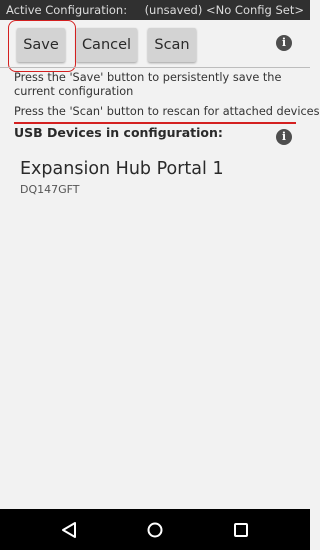  I want to click on device-serial: DQ147GFT, so click(50, 189).